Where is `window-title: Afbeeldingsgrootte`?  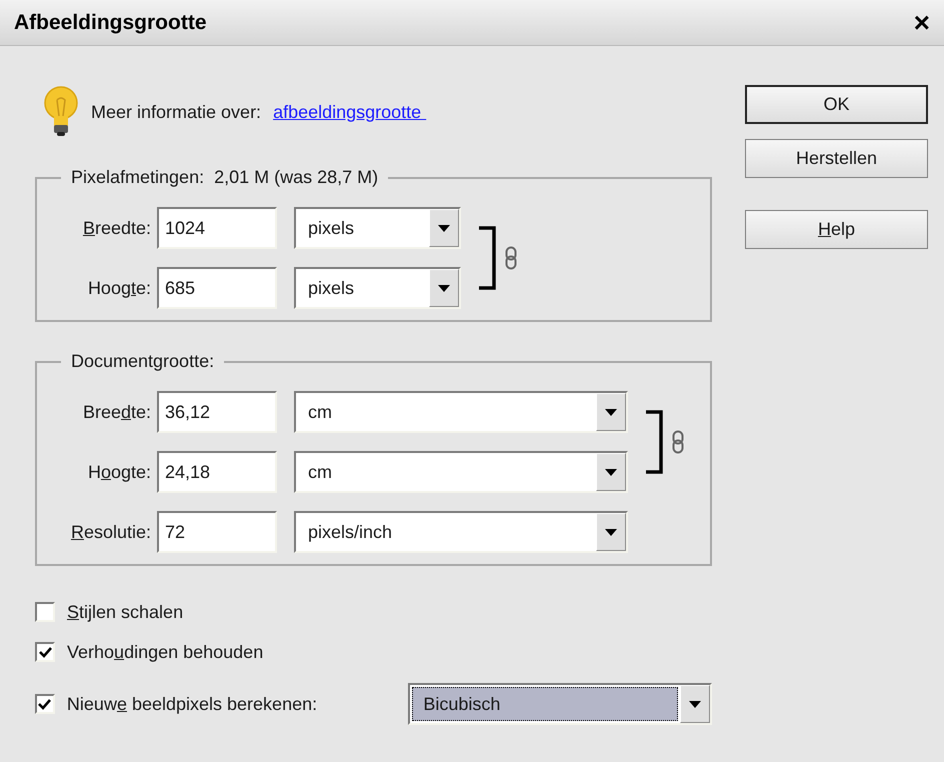
window-title: Afbeeldingsgrootte is located at coordinates (110, 23).